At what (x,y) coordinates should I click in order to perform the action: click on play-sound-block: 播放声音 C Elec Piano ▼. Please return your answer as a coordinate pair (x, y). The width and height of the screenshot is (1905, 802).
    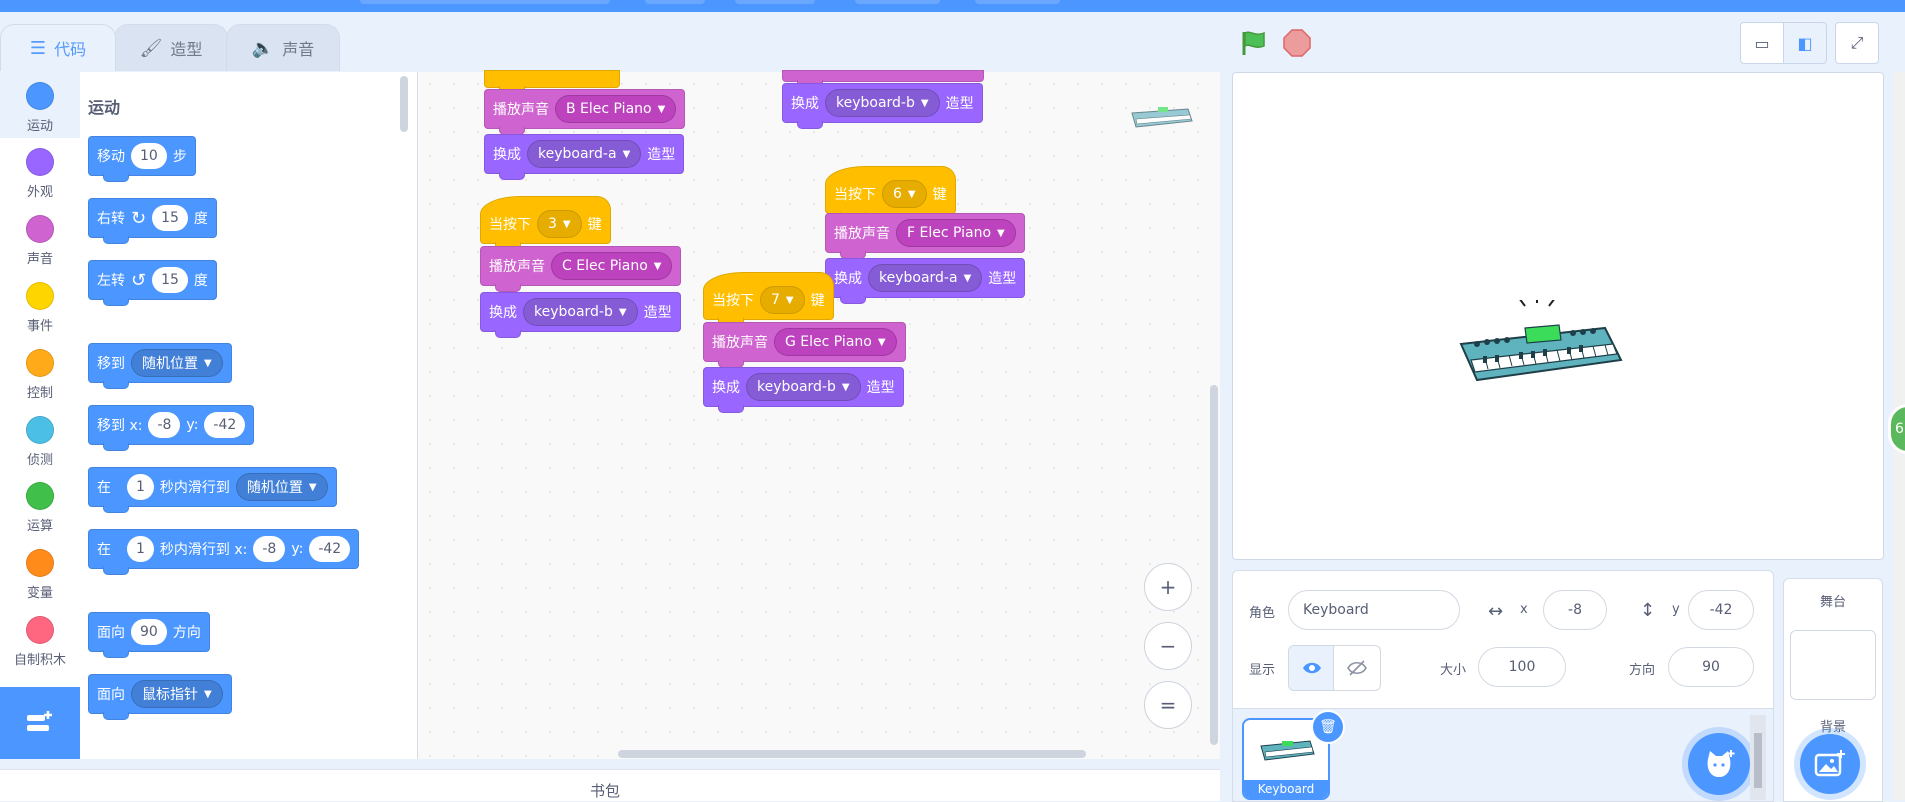
    Looking at the image, I should click on (581, 269).